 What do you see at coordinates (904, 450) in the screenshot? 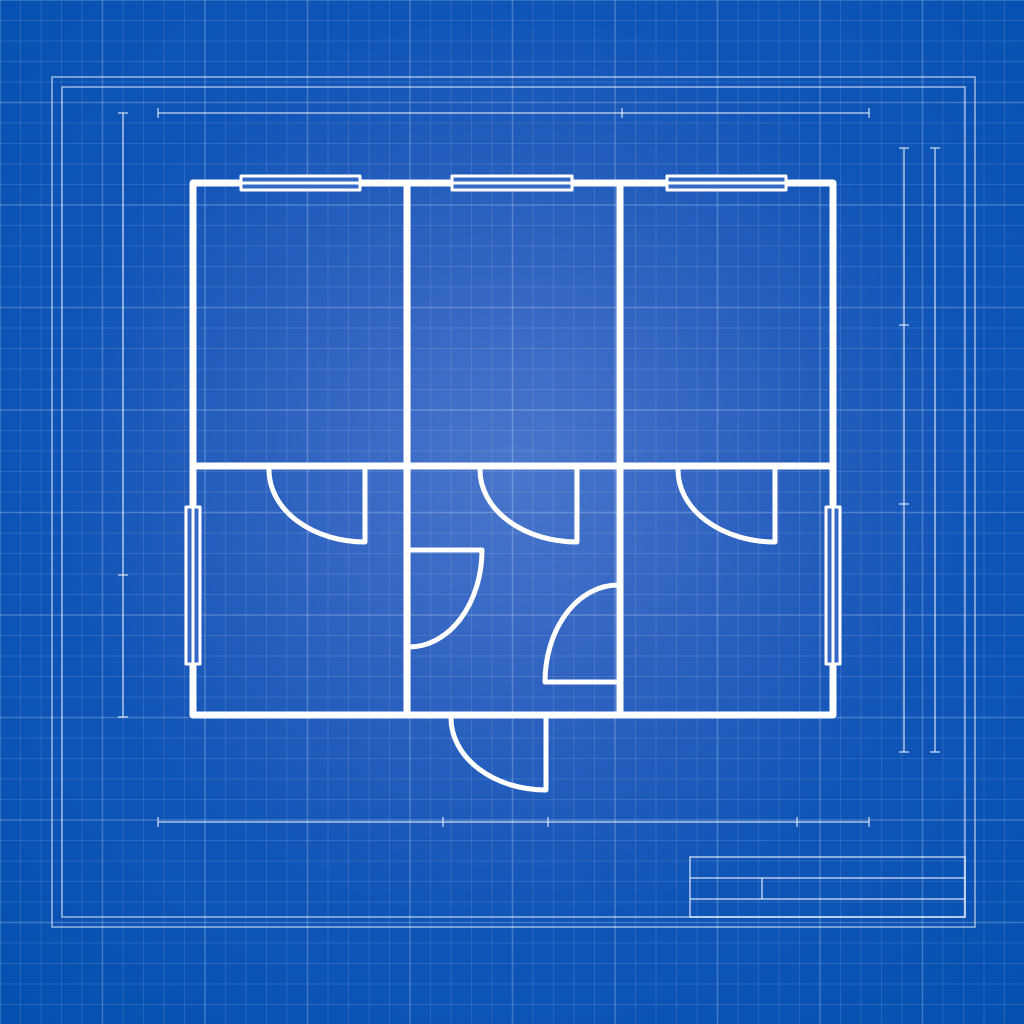
I see `dimension-line-right-inner` at bounding box center [904, 450].